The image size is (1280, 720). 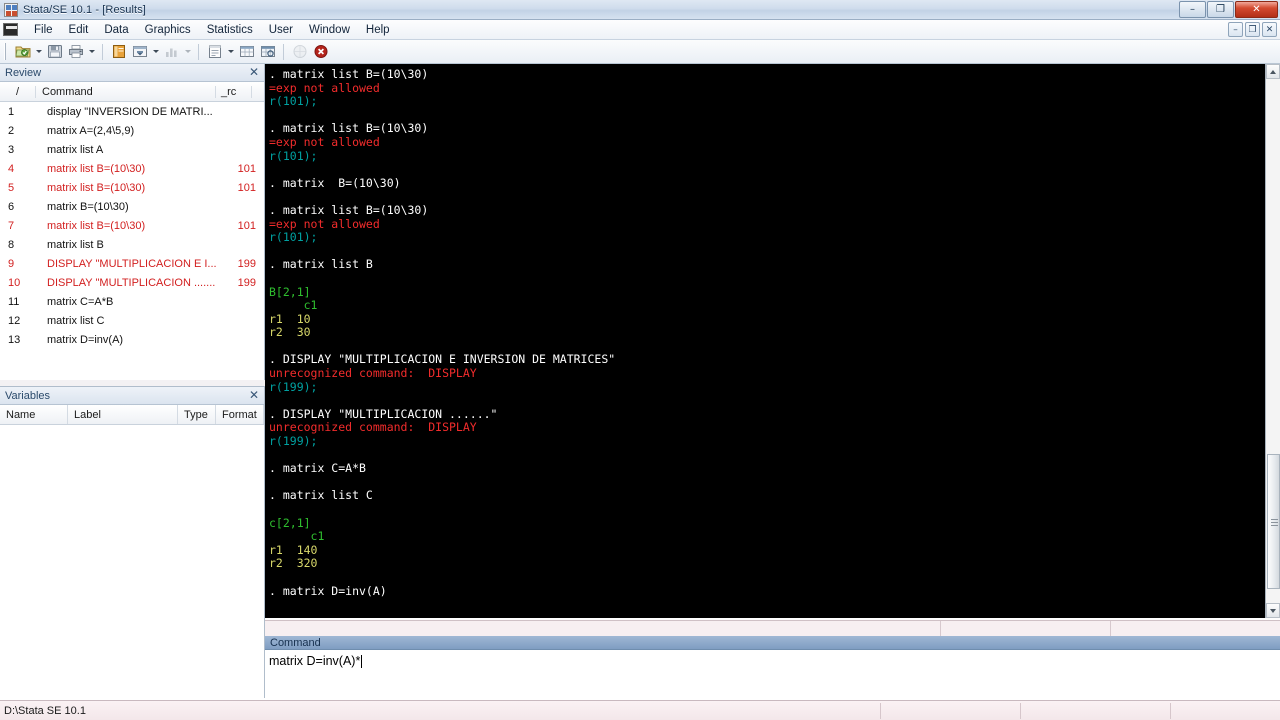 I want to click on review-row: 6 matrix B=(10\30), so click(x=132, y=206).